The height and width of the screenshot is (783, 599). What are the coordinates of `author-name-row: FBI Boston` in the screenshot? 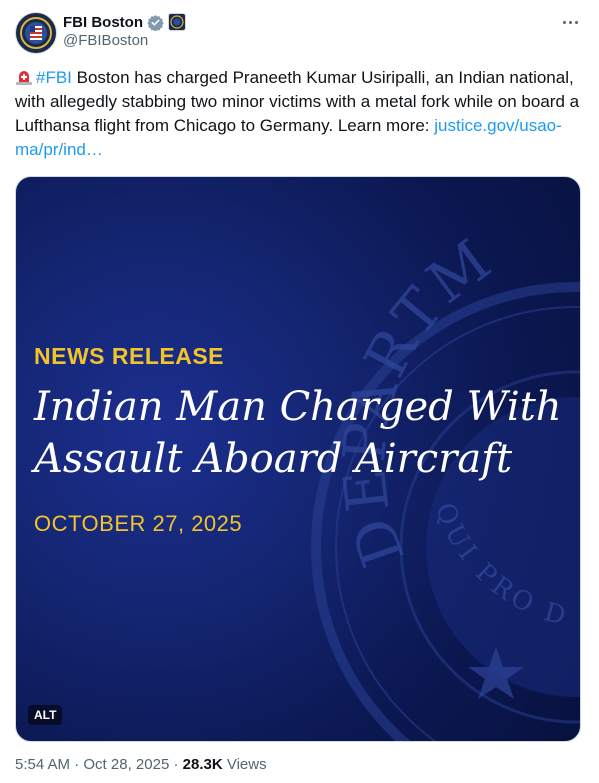 It's located at (124, 22).